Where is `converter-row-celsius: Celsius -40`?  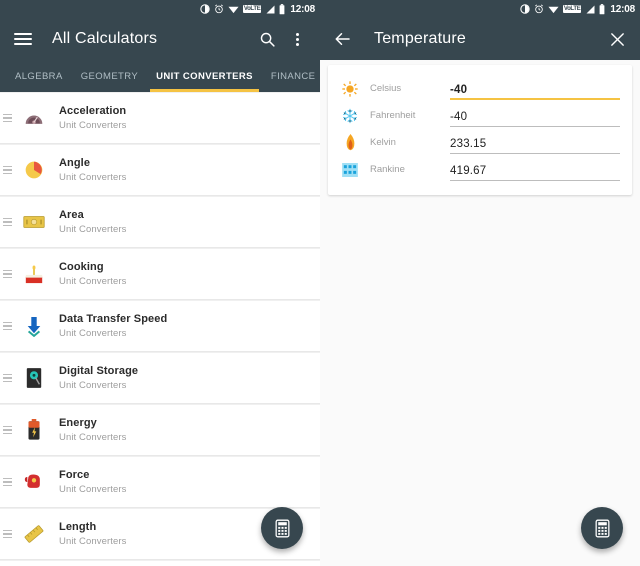 converter-row-celsius: Celsius -40 is located at coordinates (479, 88).